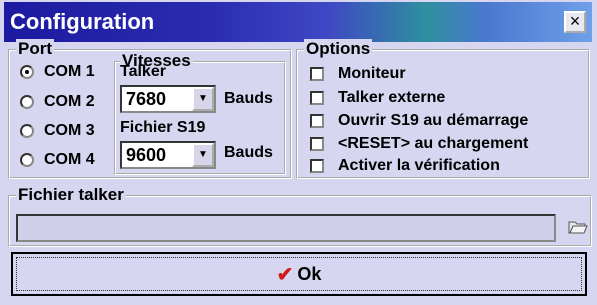  I want to click on talker-speed-value: 7680, so click(146, 99).